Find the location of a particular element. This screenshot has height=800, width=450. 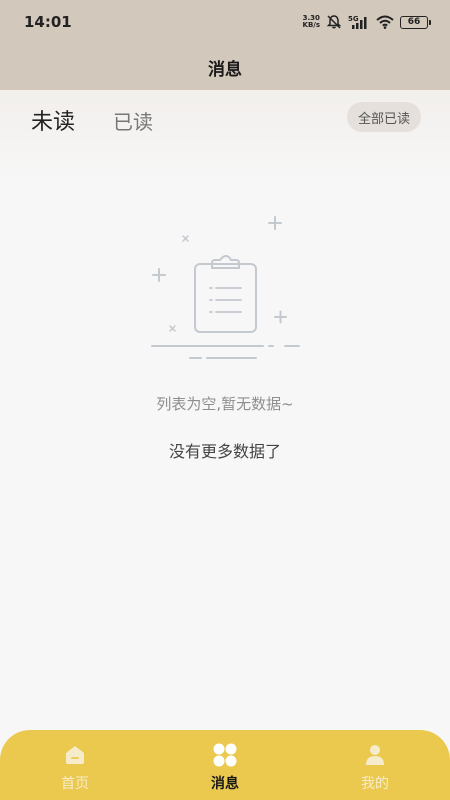

signal-icon: 5G is located at coordinates (359, 22).